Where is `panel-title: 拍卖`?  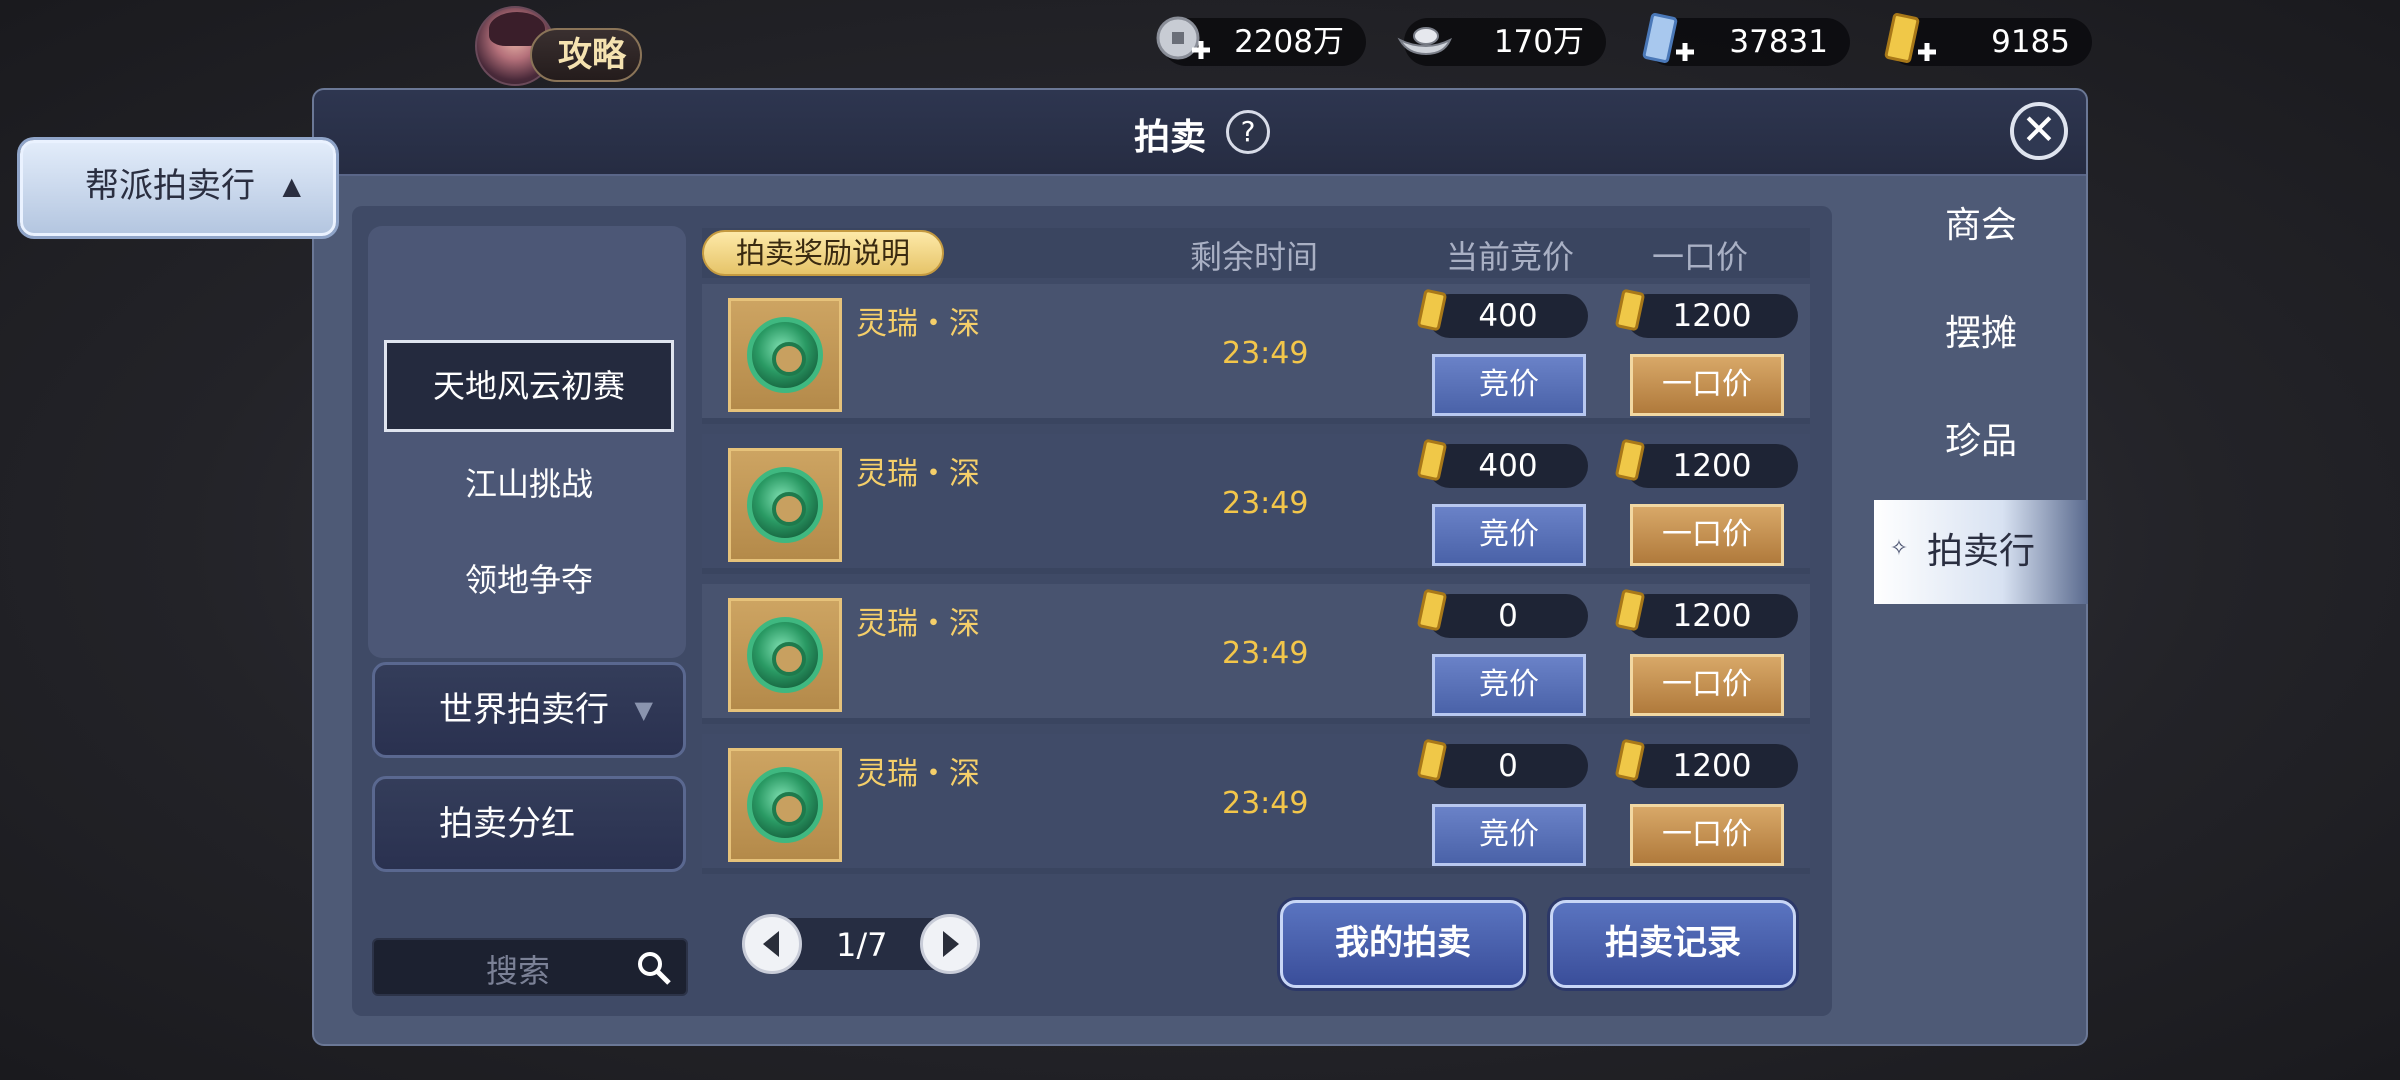 panel-title: 拍卖 is located at coordinates (1170, 137).